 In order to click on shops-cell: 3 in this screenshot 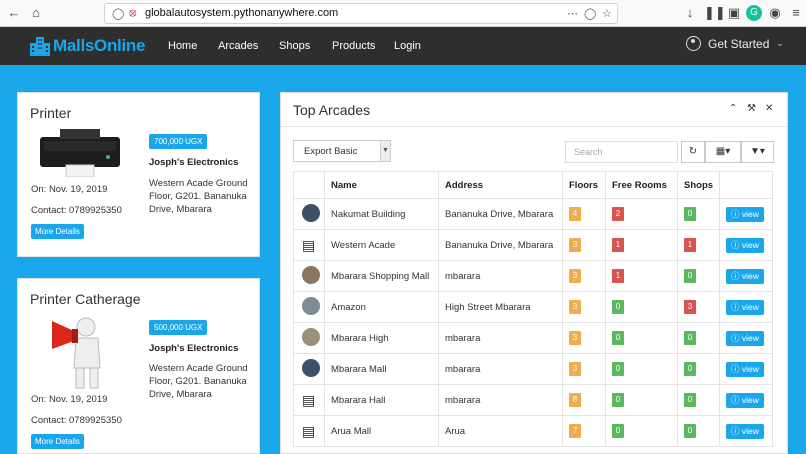, I will do `click(698, 307)`.